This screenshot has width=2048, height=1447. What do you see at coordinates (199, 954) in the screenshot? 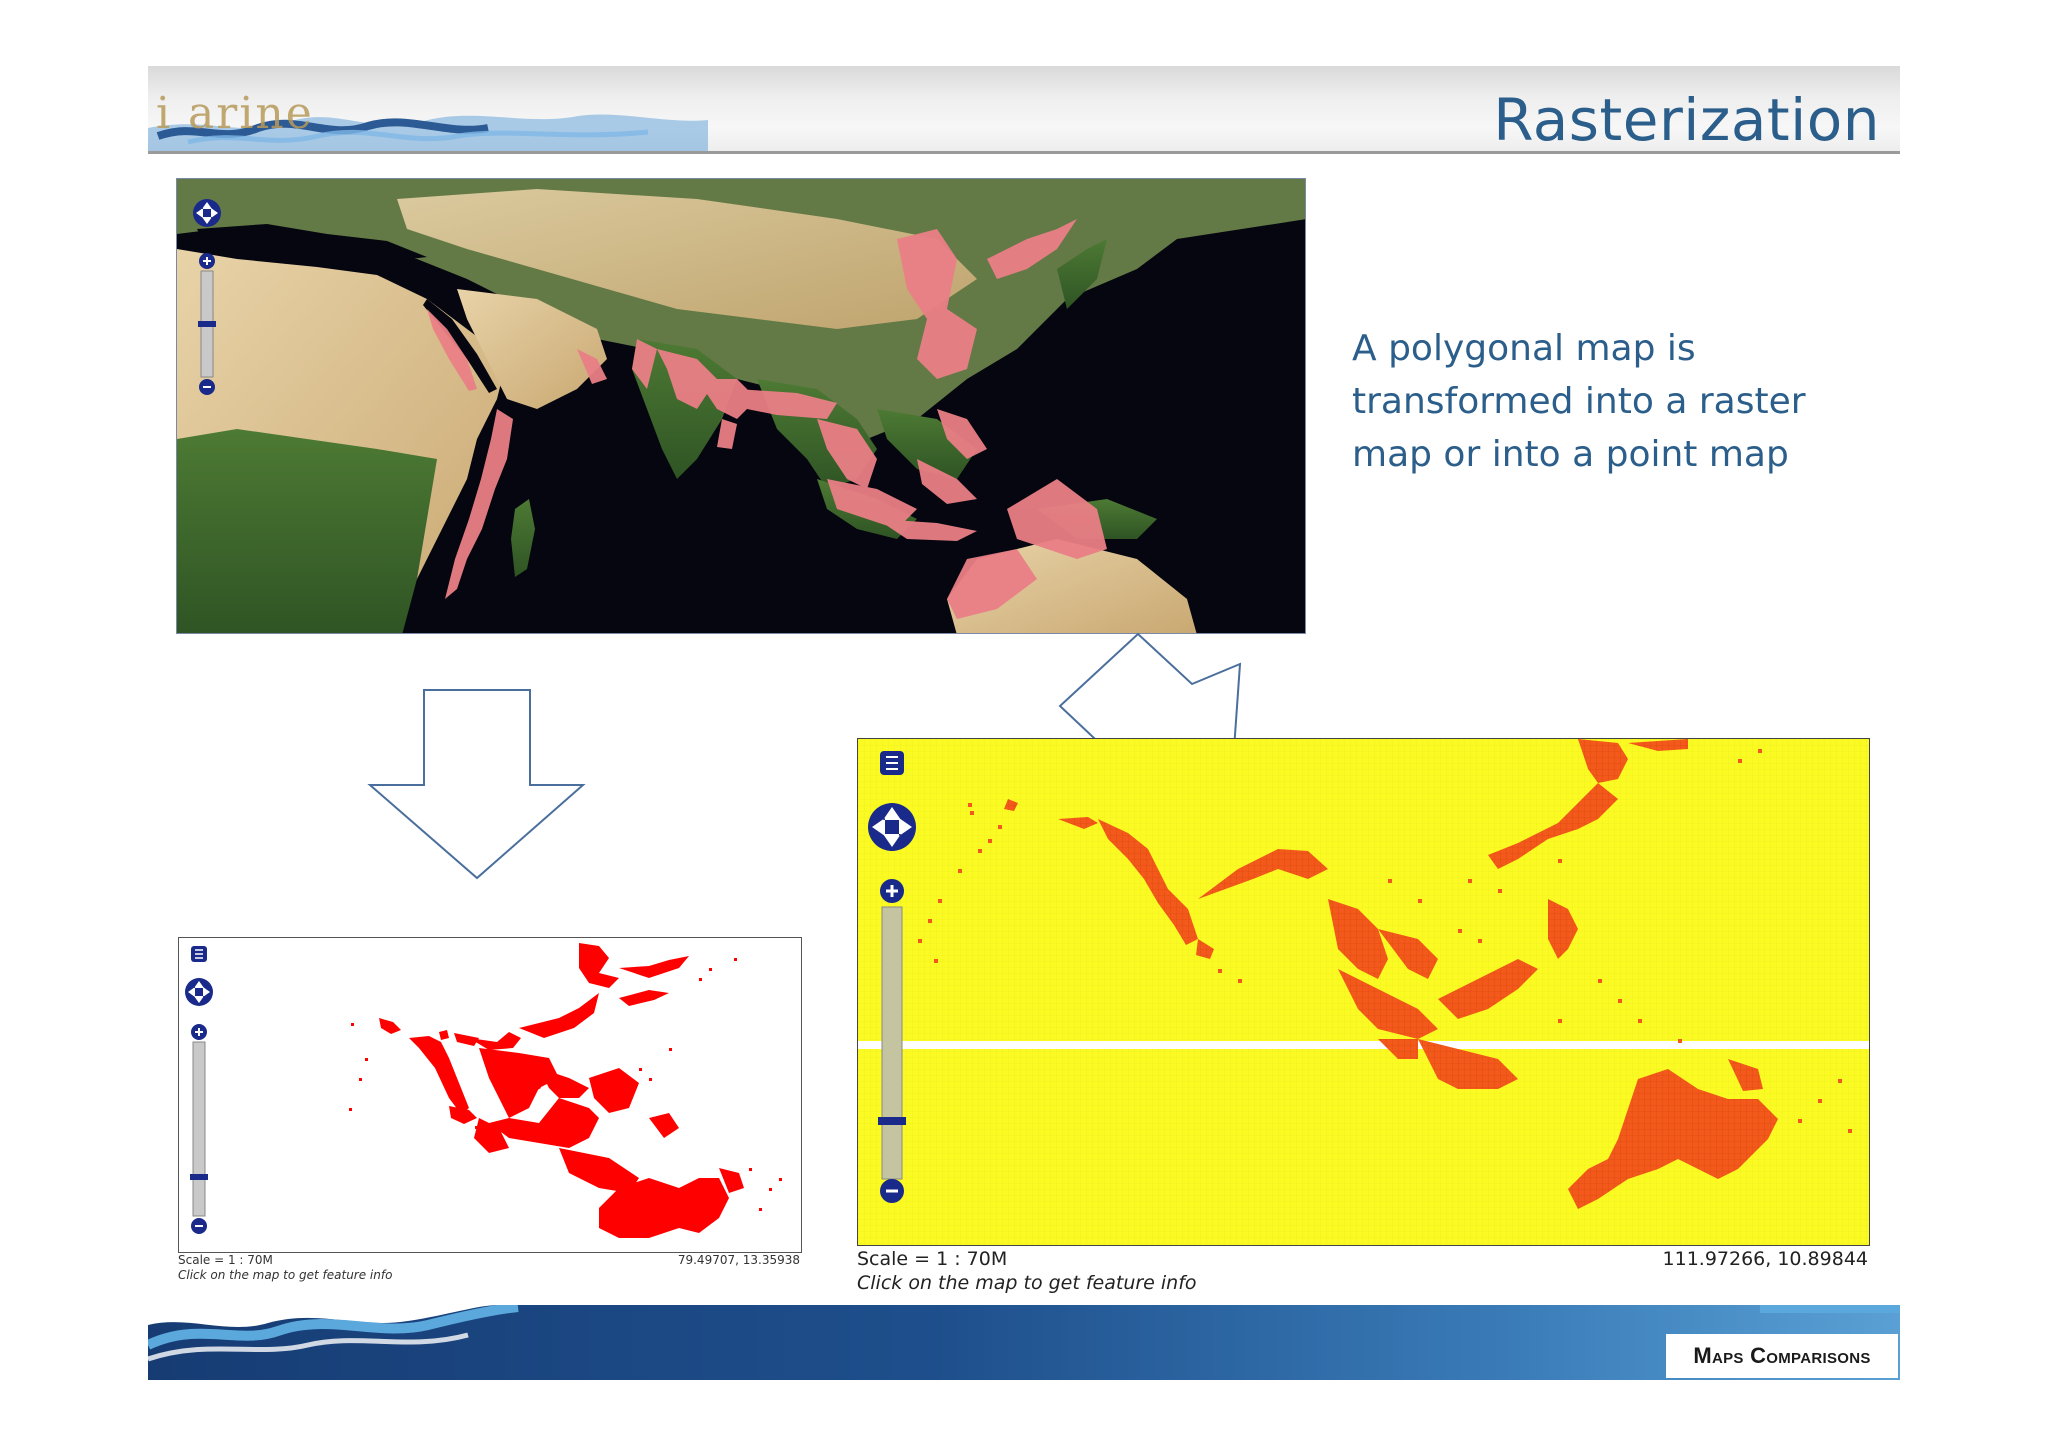
I see `small-layer-switcher-icon` at bounding box center [199, 954].